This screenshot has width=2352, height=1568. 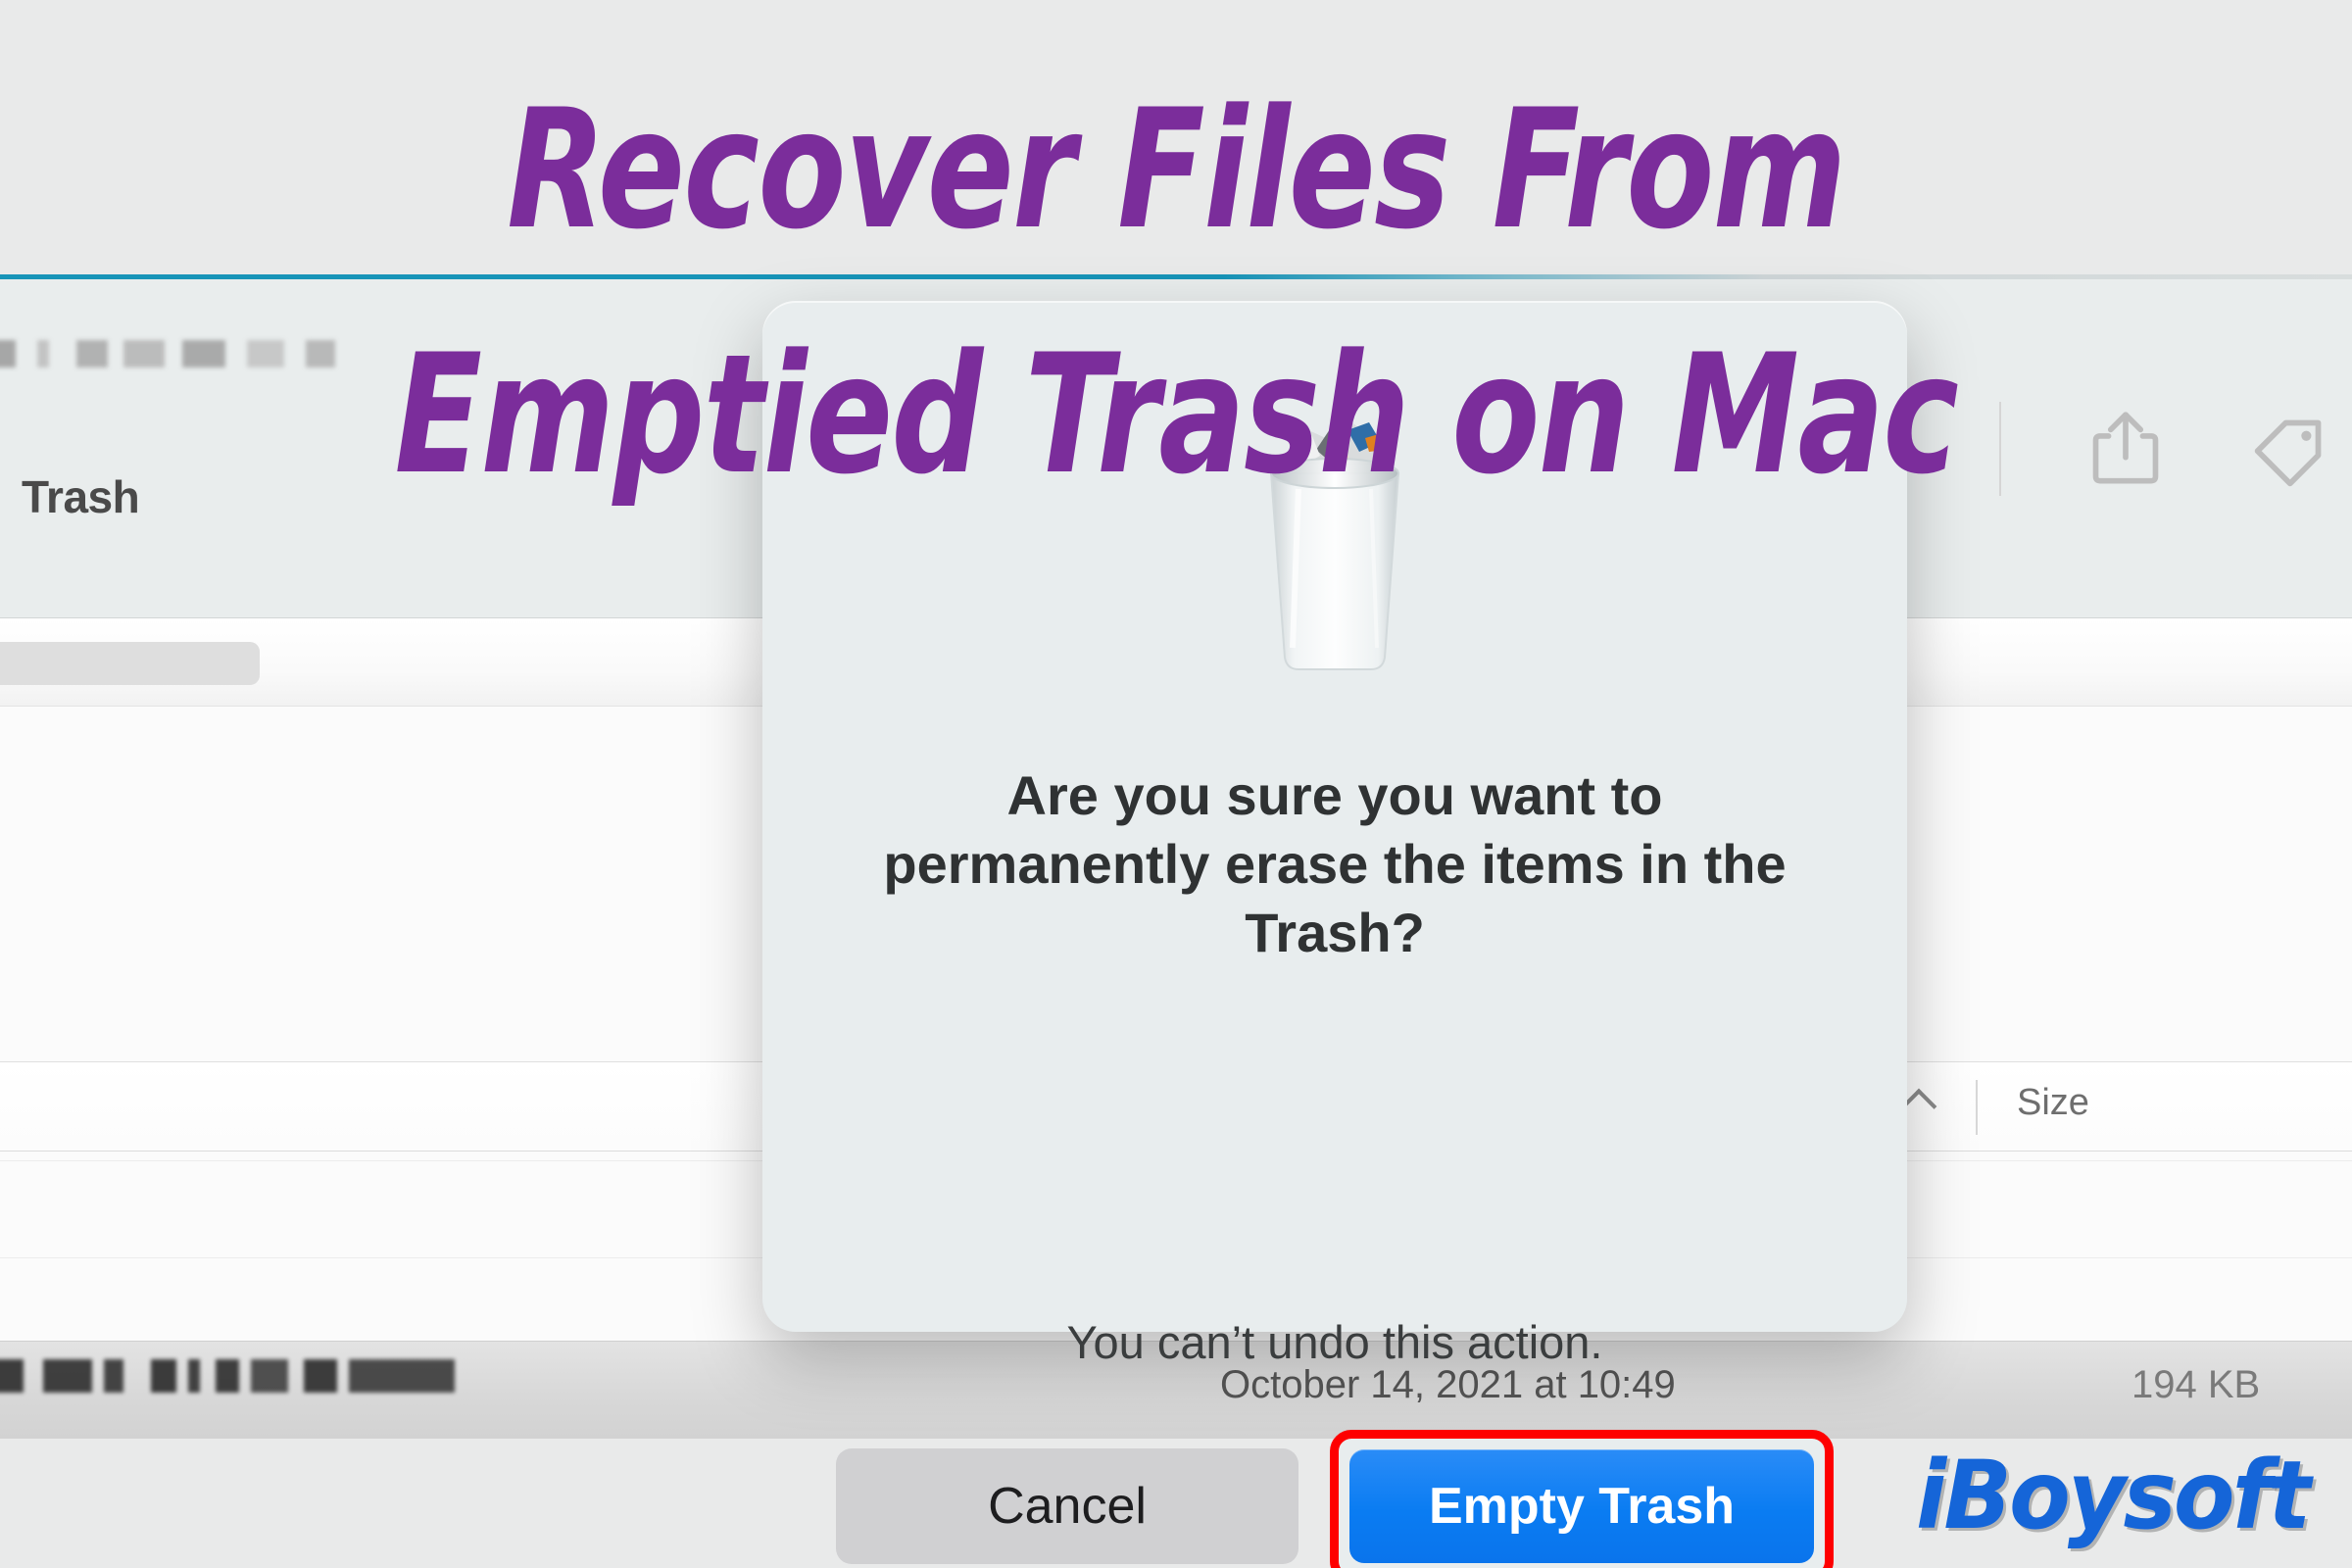 I want to click on share-icon, so click(x=2125, y=447).